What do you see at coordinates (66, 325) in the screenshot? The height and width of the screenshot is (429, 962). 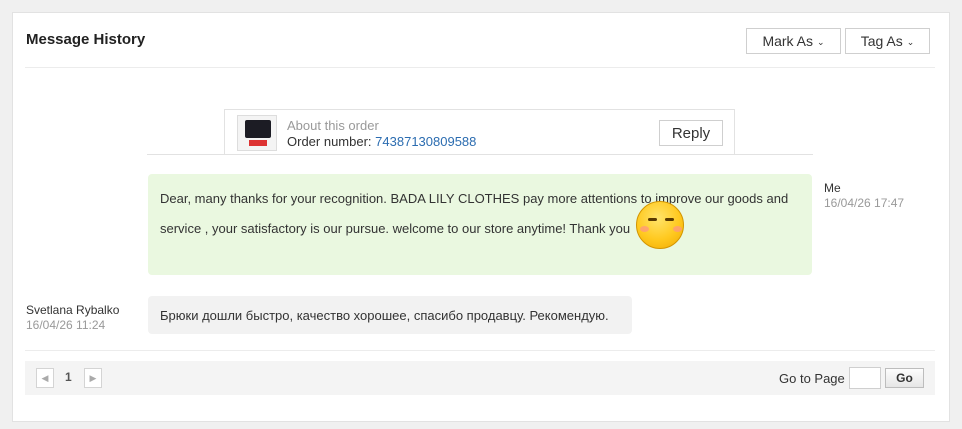 I see `message-timestamp: 16/04/26 11:24` at bounding box center [66, 325].